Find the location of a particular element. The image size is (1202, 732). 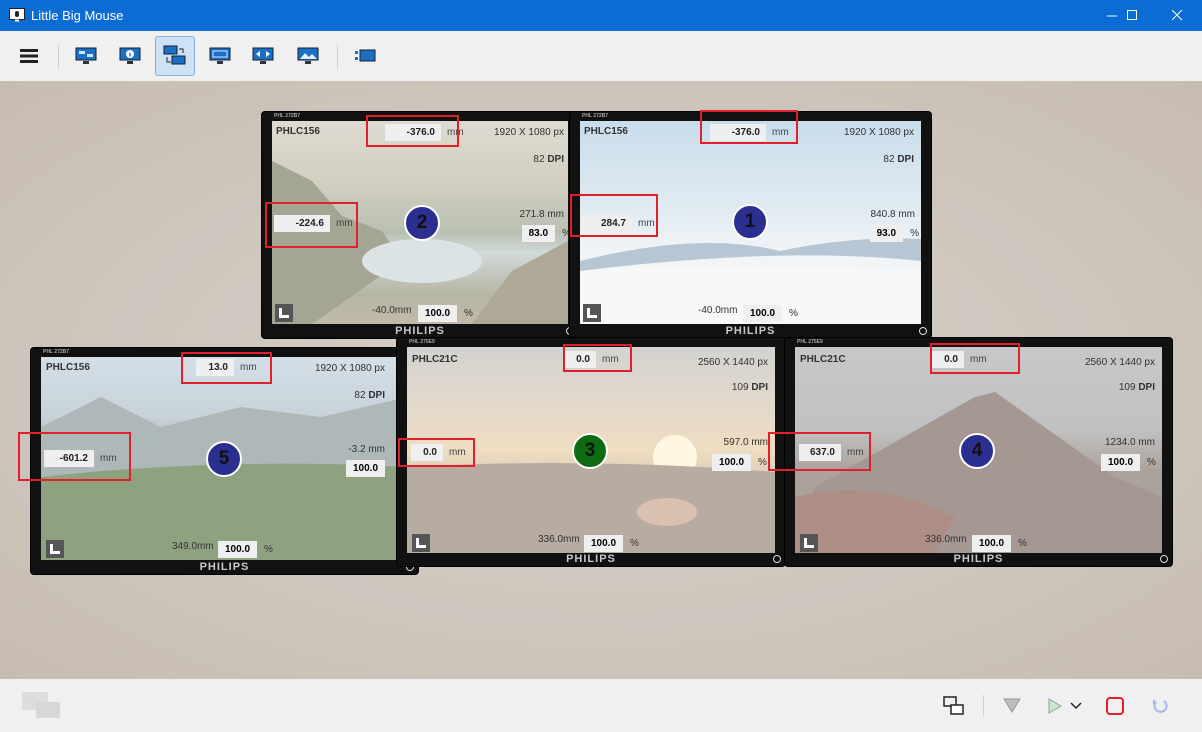

undo-icon is located at coordinates (1160, 706).